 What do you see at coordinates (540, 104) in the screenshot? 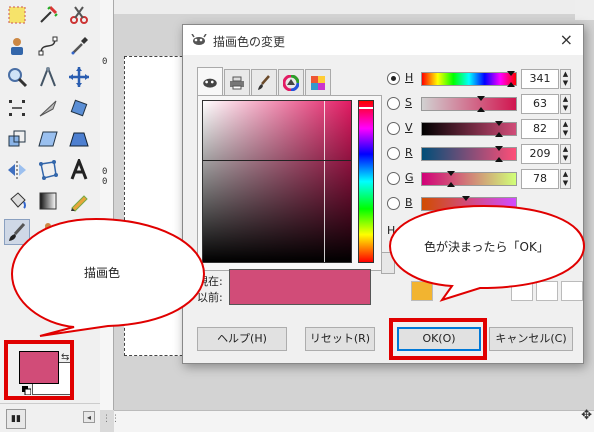
I see `channel-value-field: 63` at bounding box center [540, 104].